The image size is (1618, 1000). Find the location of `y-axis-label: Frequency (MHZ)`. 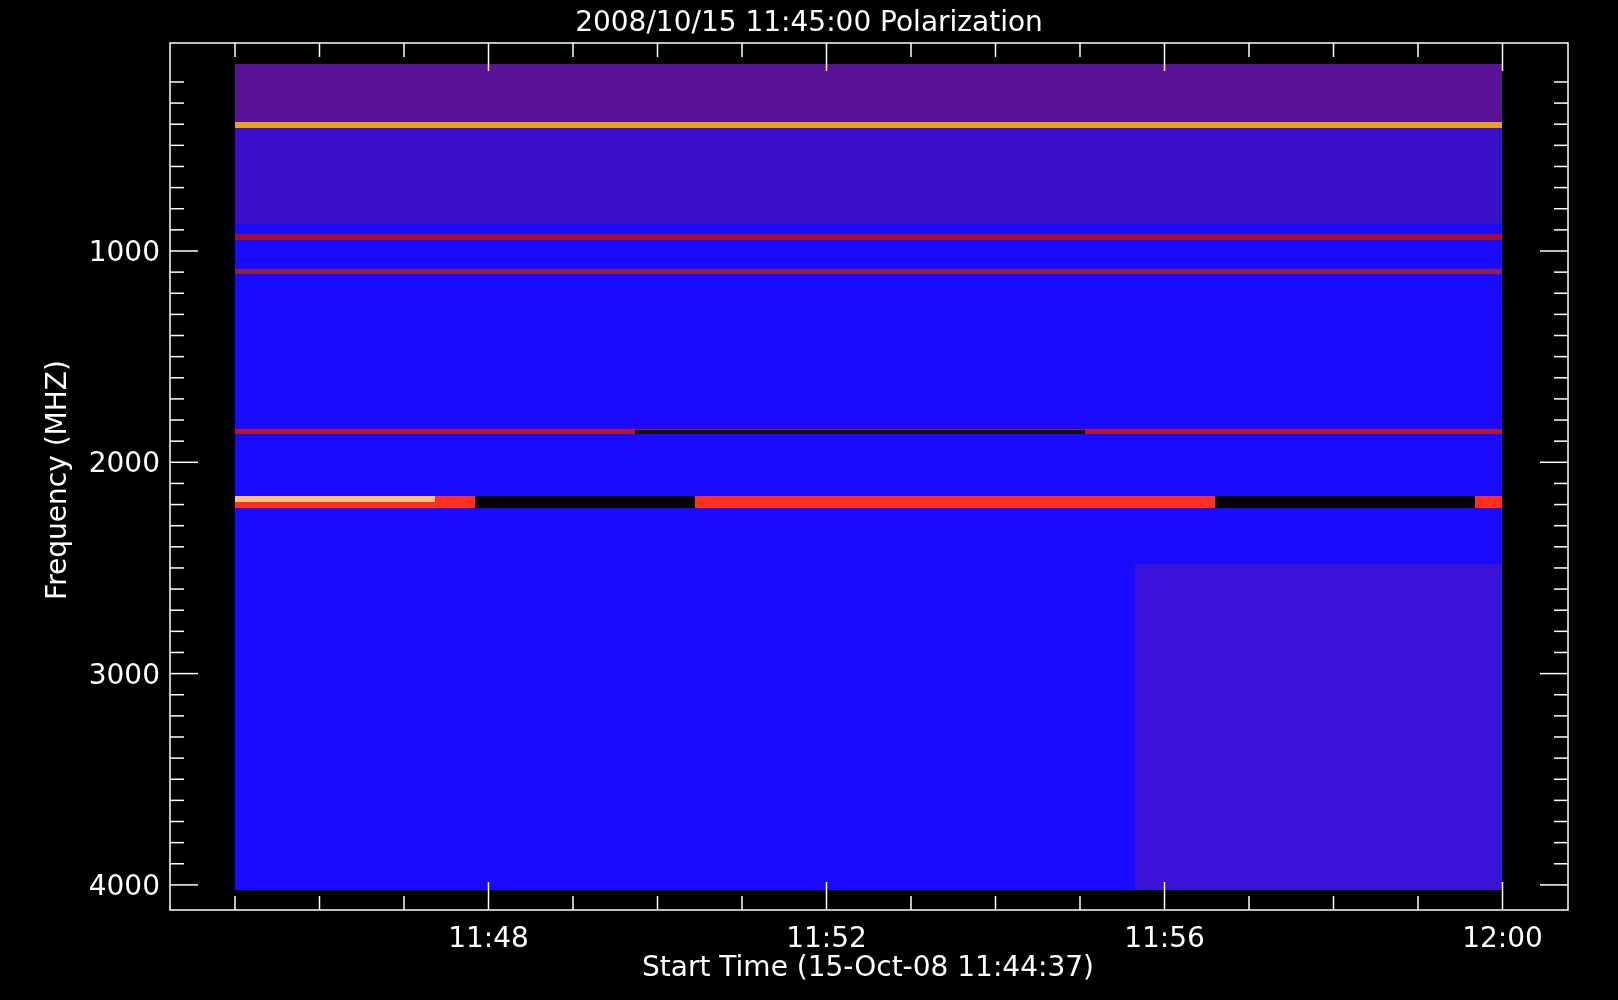

y-axis-label: Frequency (MHZ) is located at coordinates (56, 480).